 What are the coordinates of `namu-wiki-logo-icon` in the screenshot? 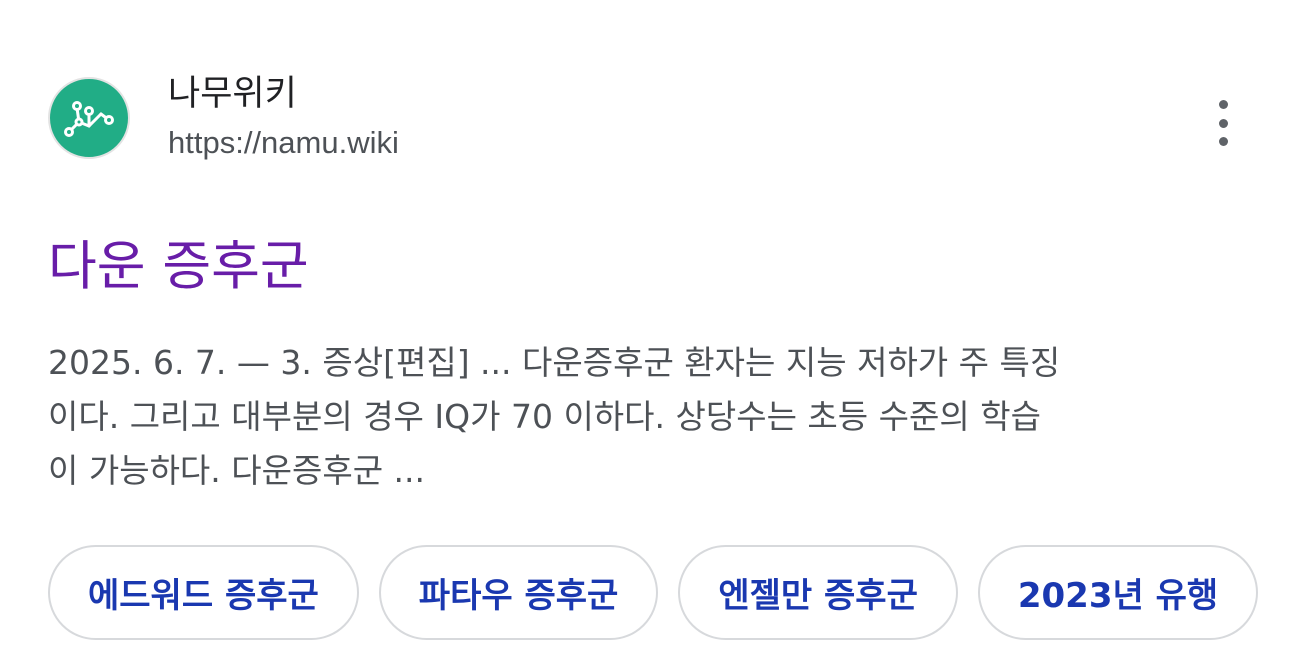 It's located at (89, 118).